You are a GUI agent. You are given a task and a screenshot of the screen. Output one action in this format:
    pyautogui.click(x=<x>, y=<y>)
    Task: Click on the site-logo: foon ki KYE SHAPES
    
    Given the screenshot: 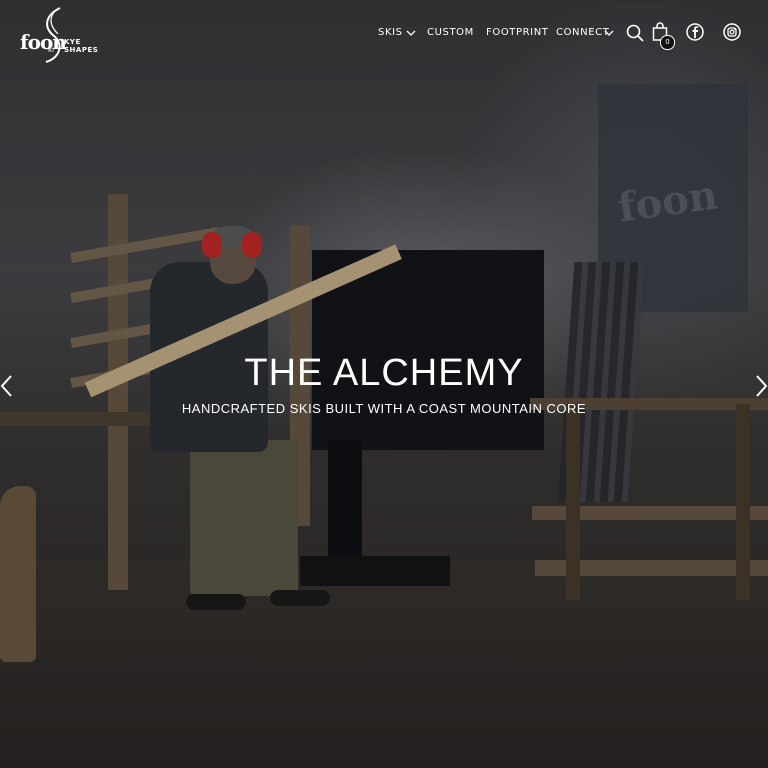 What is the action you would take?
    pyautogui.click(x=66, y=35)
    